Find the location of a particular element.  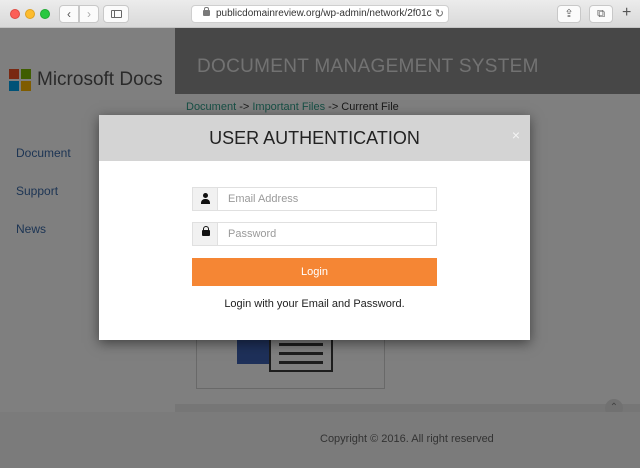

share-button: ⇪ is located at coordinates (569, 14).